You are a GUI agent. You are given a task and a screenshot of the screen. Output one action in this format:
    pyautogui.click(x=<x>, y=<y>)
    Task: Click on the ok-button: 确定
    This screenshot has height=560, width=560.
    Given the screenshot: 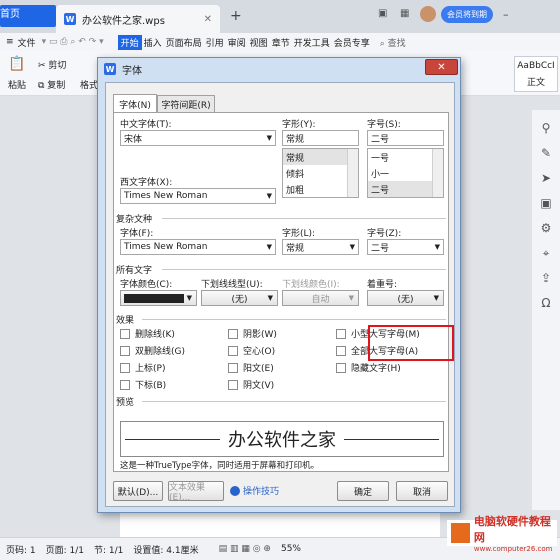 What is the action you would take?
    pyautogui.click(x=363, y=491)
    